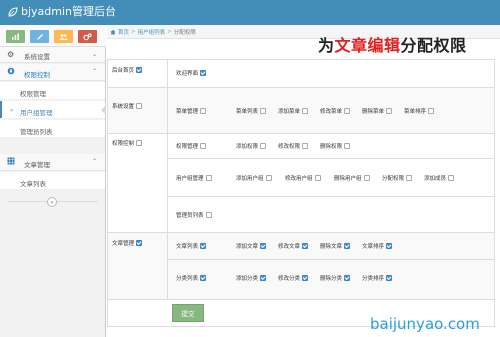  Describe the element at coordinates (433, 45) in the screenshot. I see `overlay-title-post: 分配权限` at that location.